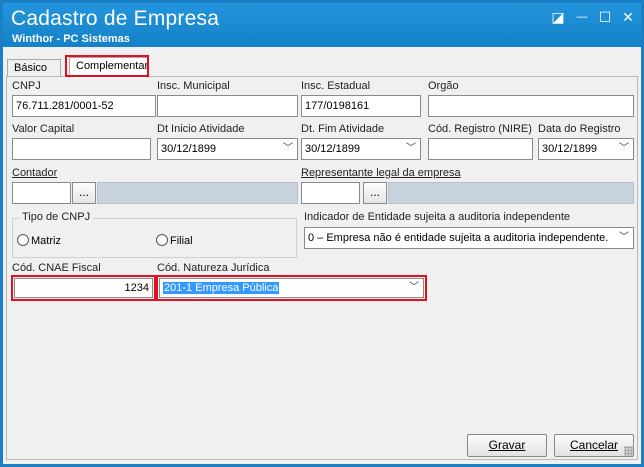 The image size is (644, 467). What do you see at coordinates (84, 106) in the screenshot?
I see `cnpj-input: 76.711.281/0001-52` at bounding box center [84, 106].